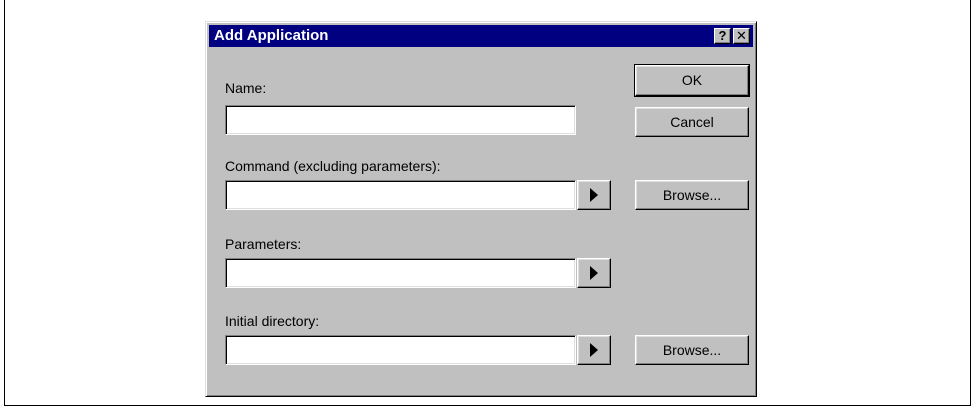 The height and width of the screenshot is (408, 974). What do you see at coordinates (400, 273) in the screenshot?
I see `parameters-input` at bounding box center [400, 273].